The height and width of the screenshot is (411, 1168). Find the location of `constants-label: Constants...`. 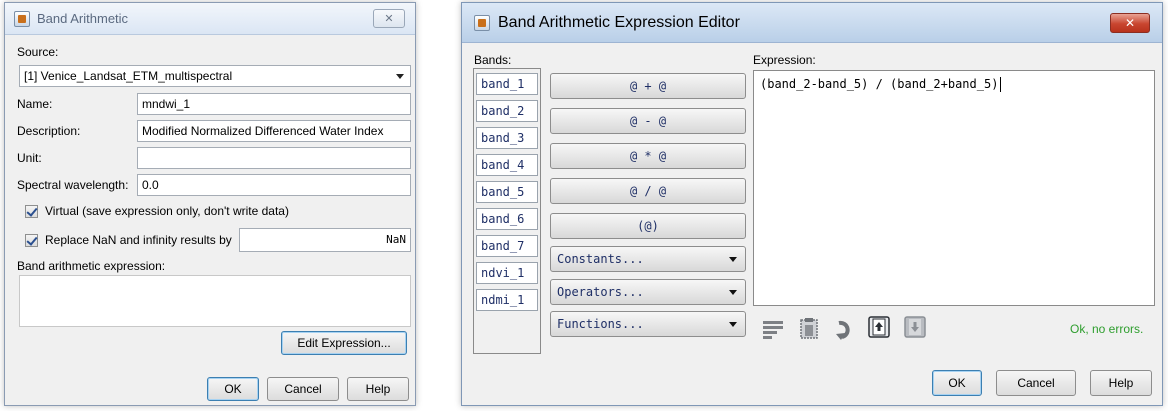

constants-label: Constants... is located at coordinates (600, 259).